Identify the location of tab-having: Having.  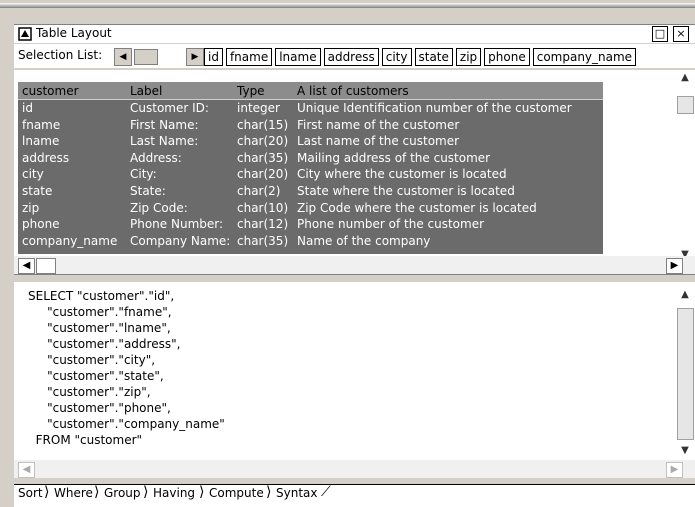
(174, 493).